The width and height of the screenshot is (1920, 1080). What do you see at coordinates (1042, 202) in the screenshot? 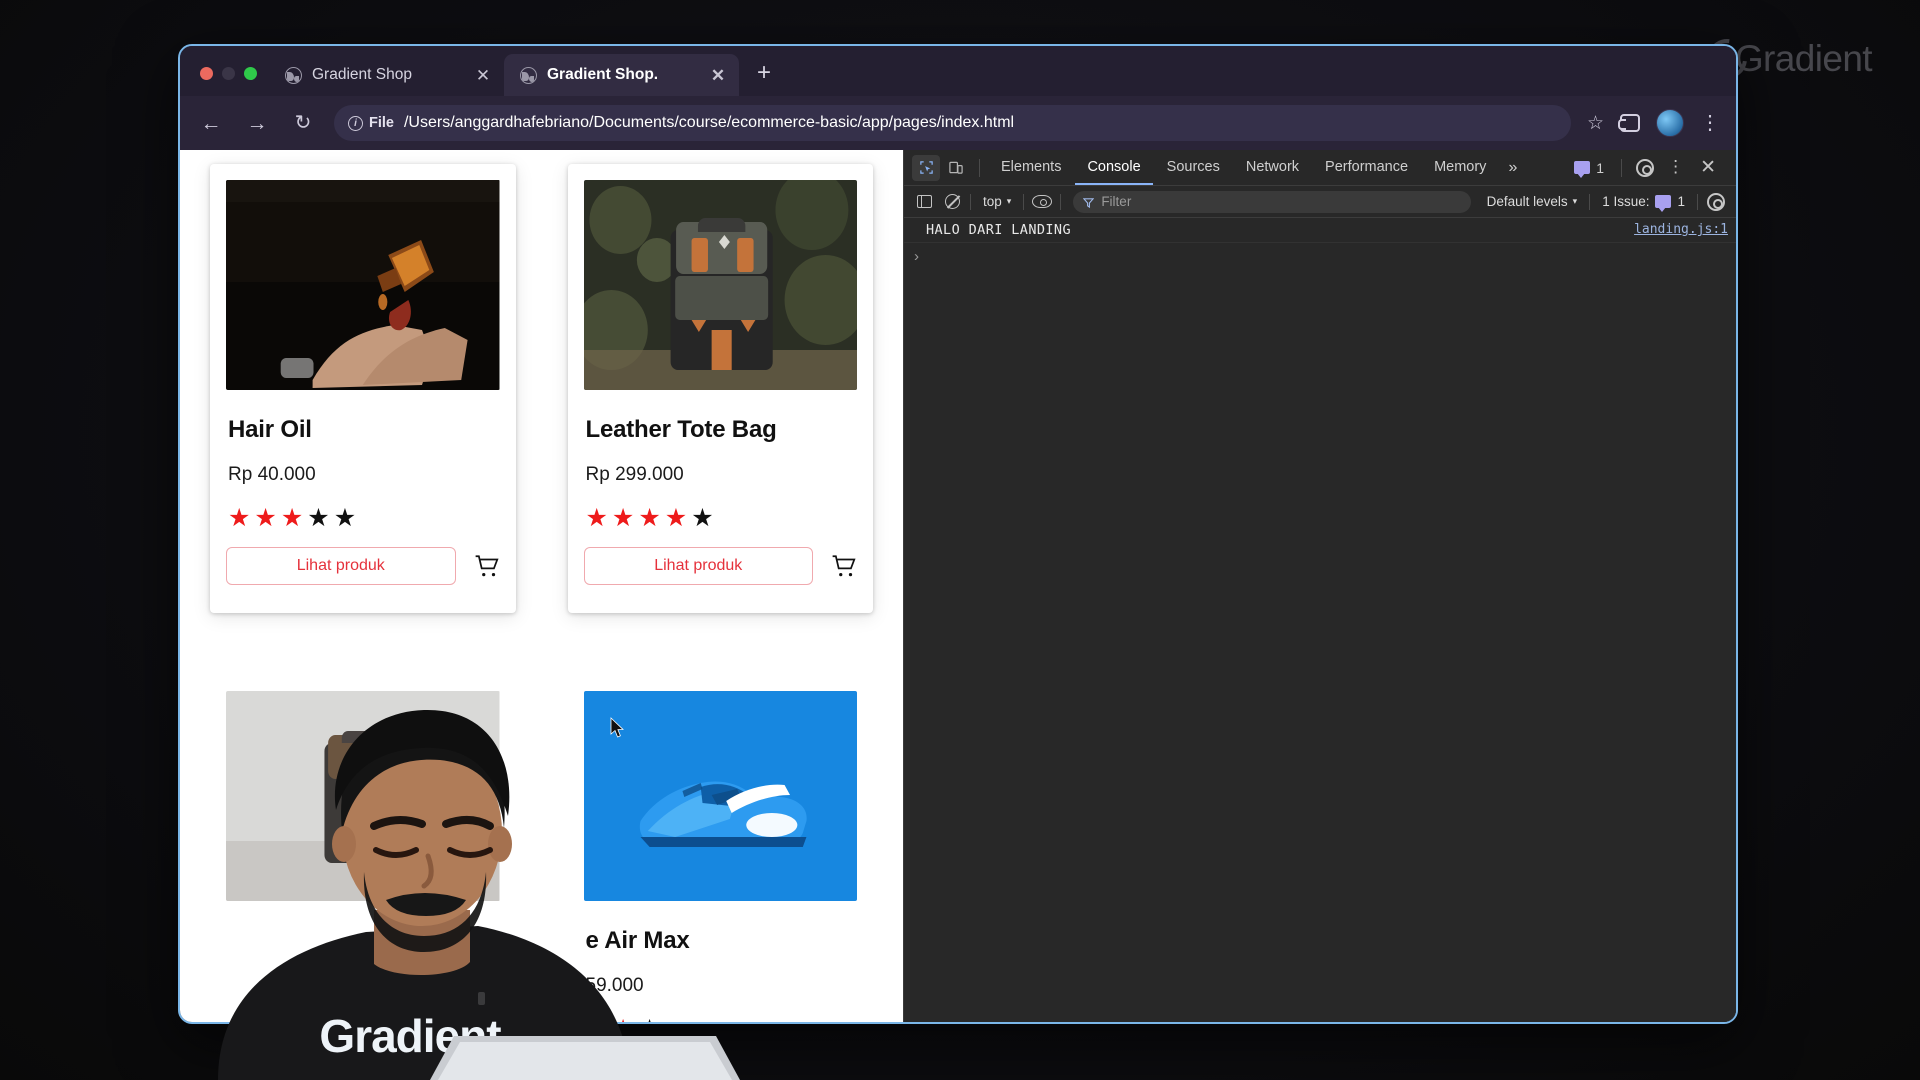
I see `live-expression-eye-icon` at bounding box center [1042, 202].